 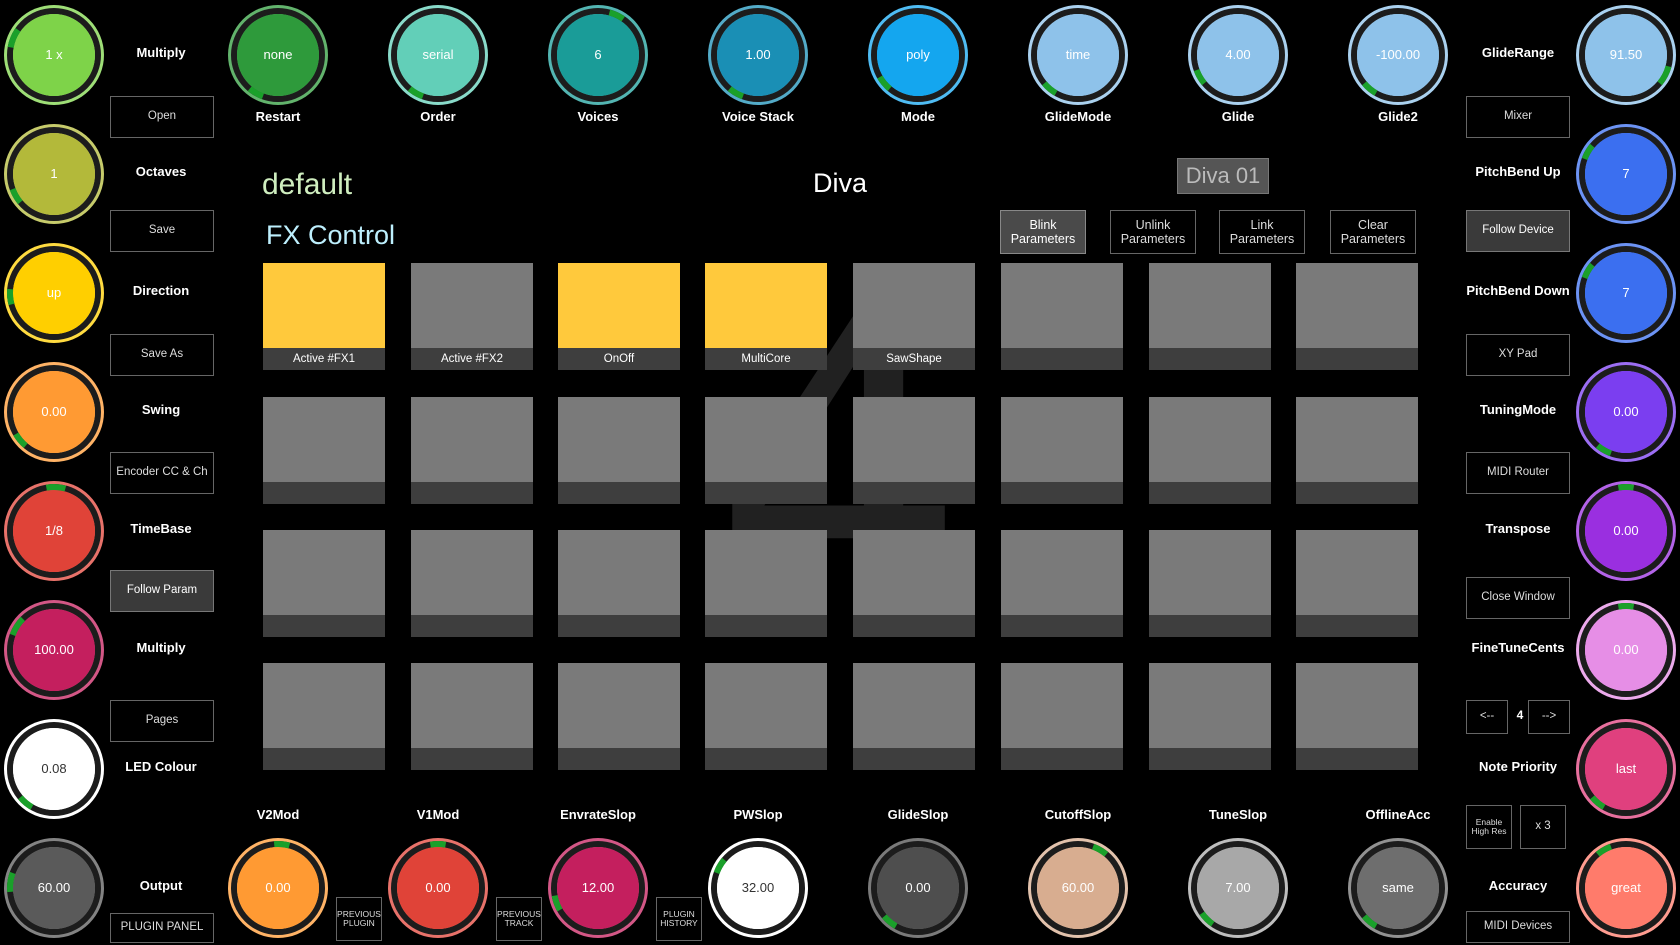 I want to click on pad-r1-c3: OnOff, so click(x=619, y=316).